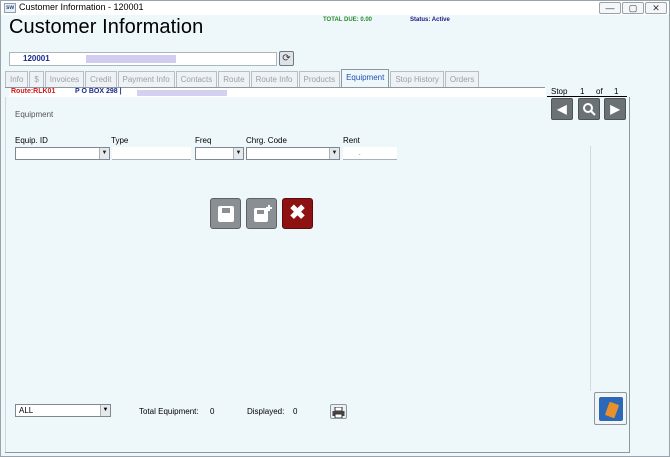 The height and width of the screenshot is (457, 670). Describe the element at coordinates (351, 140) in the screenshot. I see `rent-label: Rent` at that location.